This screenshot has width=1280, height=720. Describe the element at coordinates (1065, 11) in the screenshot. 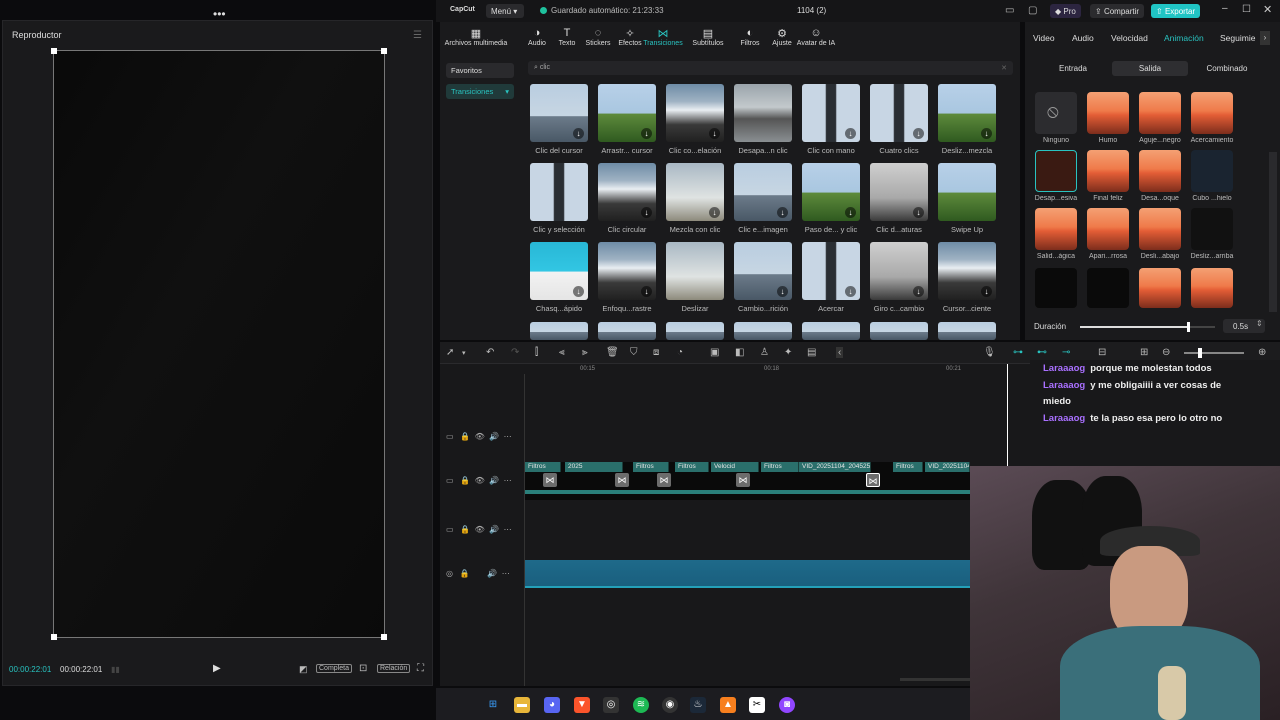

I see `pro-button: ◆ Pro` at that location.